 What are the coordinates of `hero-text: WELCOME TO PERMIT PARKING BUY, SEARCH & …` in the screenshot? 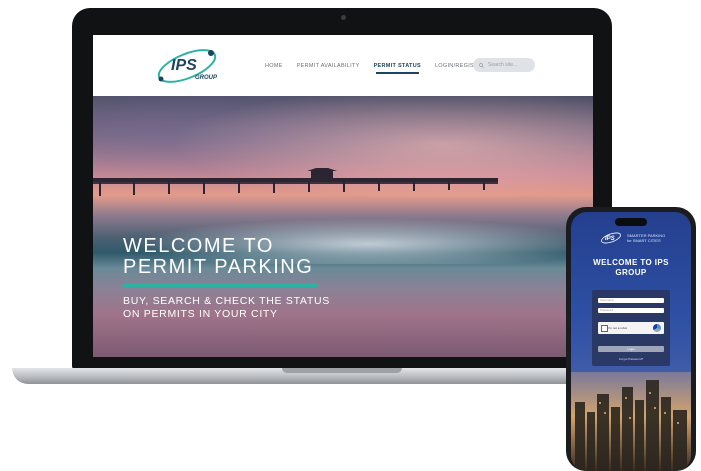 It's located at (226, 278).